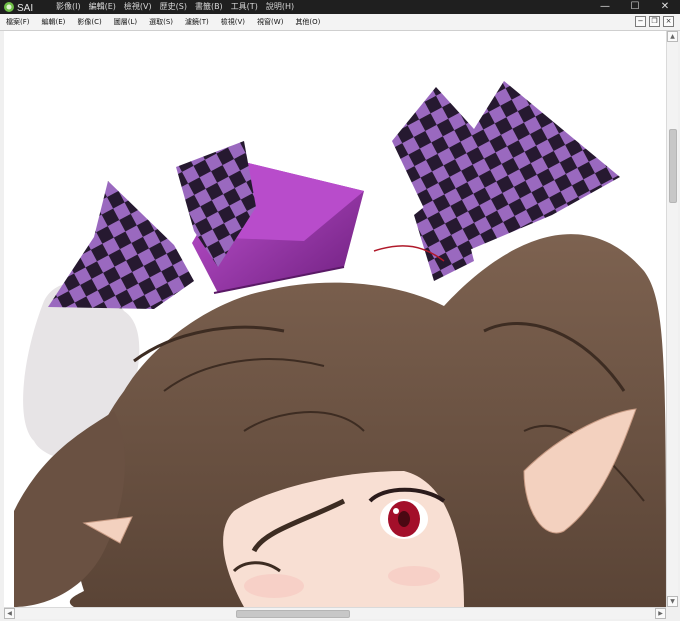  I want to click on menu-select: 選取(S), so click(161, 22).